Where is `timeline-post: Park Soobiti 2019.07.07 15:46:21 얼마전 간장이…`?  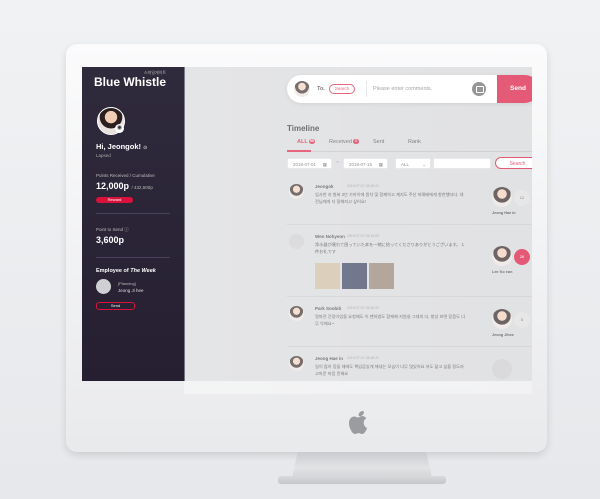 timeline-post: Park Soobiti 2019.07.07 15:46:21 얼마전 간장이… is located at coordinates (409, 326).